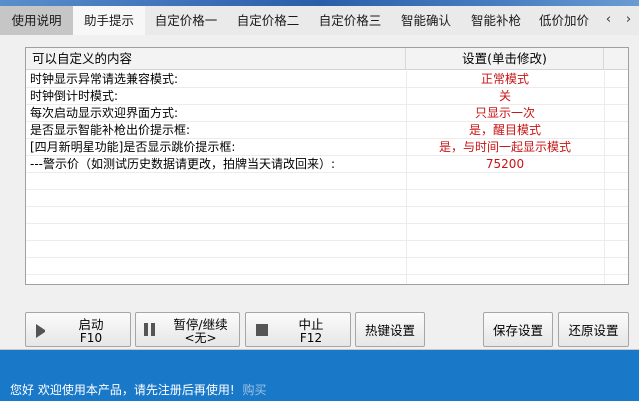 This screenshot has height=401, width=639. I want to click on hotkey-settings-button: 热键设置, so click(390, 329).